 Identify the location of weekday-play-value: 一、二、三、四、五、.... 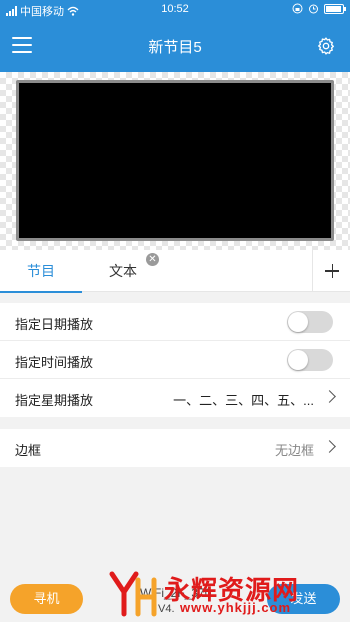
(243, 400).